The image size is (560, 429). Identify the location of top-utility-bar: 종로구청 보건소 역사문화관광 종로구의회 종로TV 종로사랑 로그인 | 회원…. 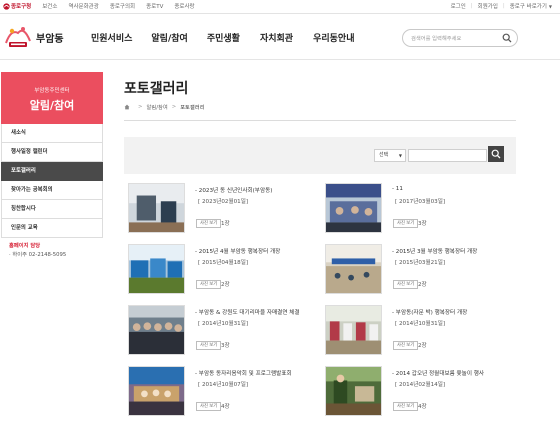
(280, 7).